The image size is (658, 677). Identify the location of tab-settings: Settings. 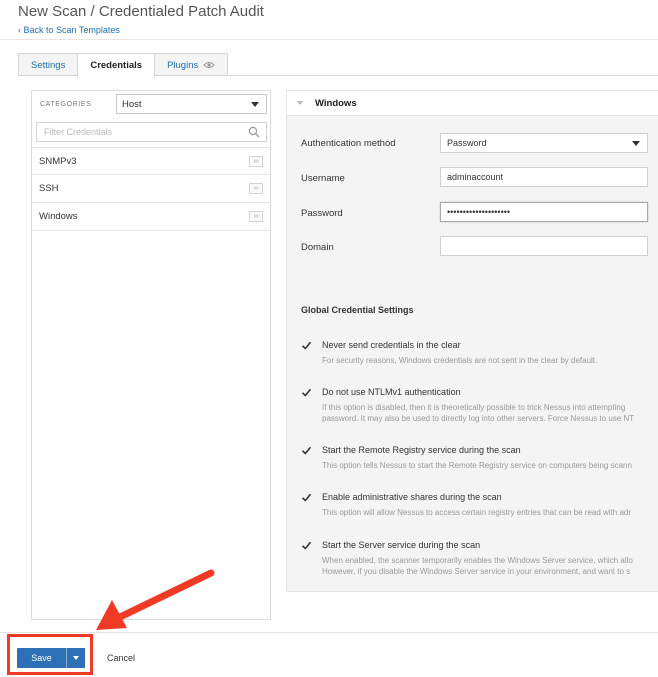
(48, 64).